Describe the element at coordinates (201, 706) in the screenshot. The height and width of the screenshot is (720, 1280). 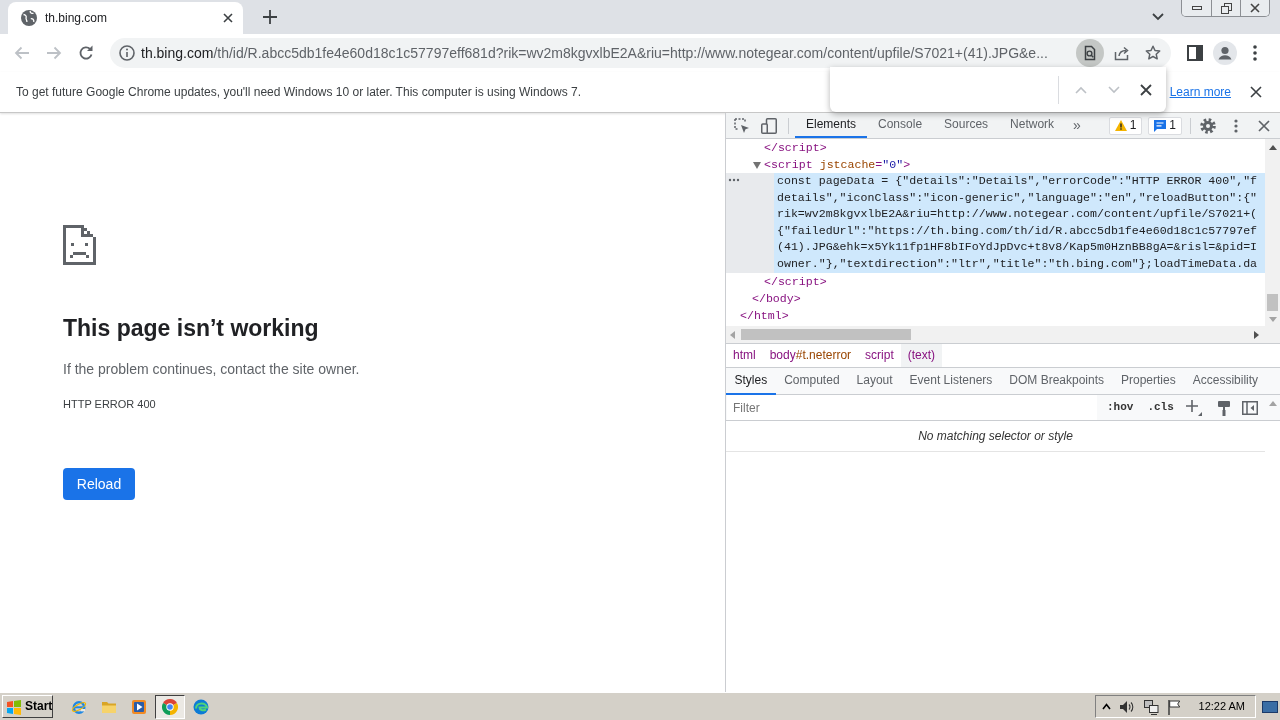
I see `wave-logo-icon` at that location.